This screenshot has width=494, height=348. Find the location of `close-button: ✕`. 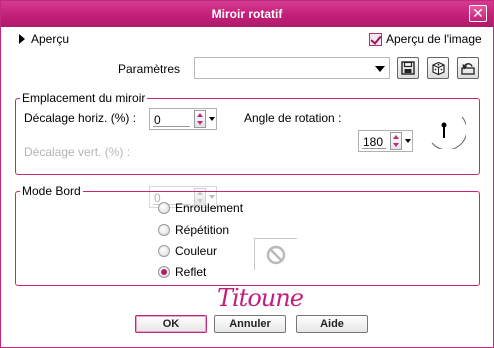

close-button: ✕ is located at coordinates (478, 13).